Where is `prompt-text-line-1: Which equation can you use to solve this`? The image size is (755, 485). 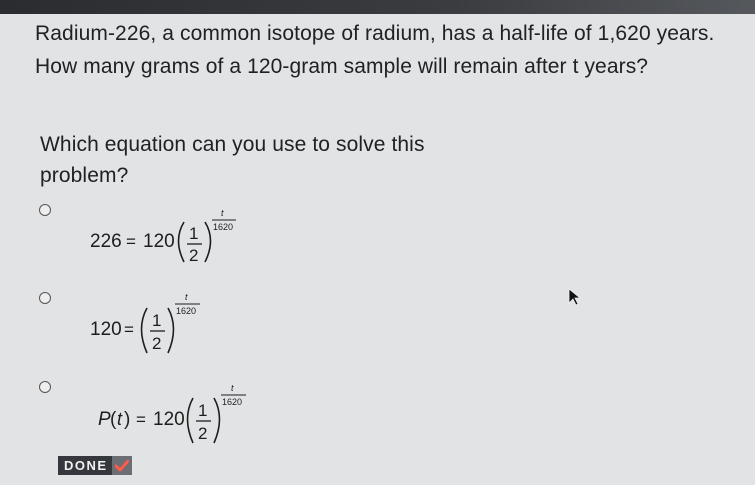
prompt-text-line-1: Which equation can you use to solve this is located at coordinates (232, 144).